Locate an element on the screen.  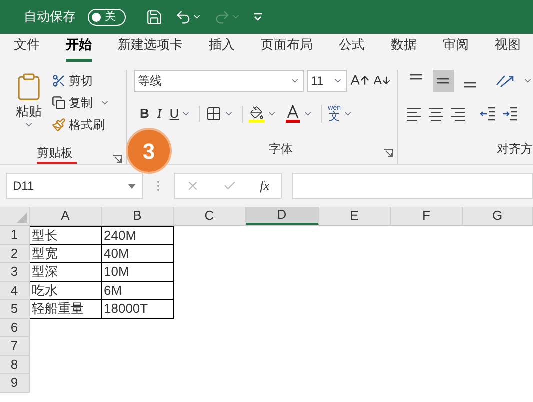
save-icon is located at coordinates (154, 17).